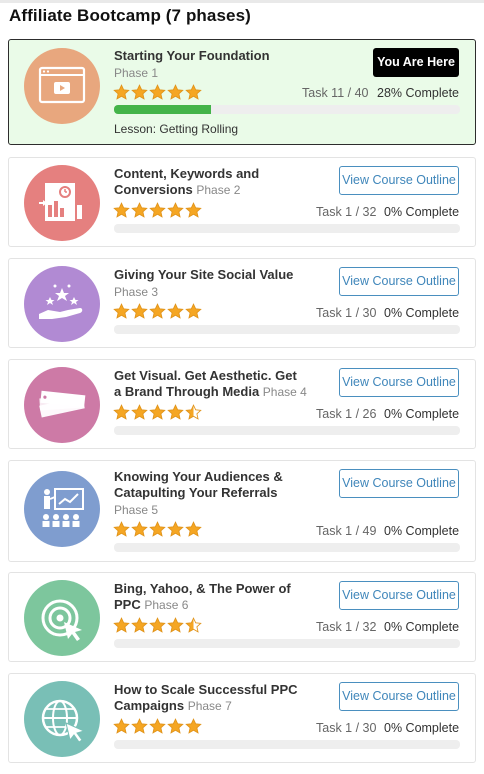 This screenshot has height=774, width=484. What do you see at coordinates (192, 55) in the screenshot?
I see `phase-title: Starting Your Foundation` at bounding box center [192, 55].